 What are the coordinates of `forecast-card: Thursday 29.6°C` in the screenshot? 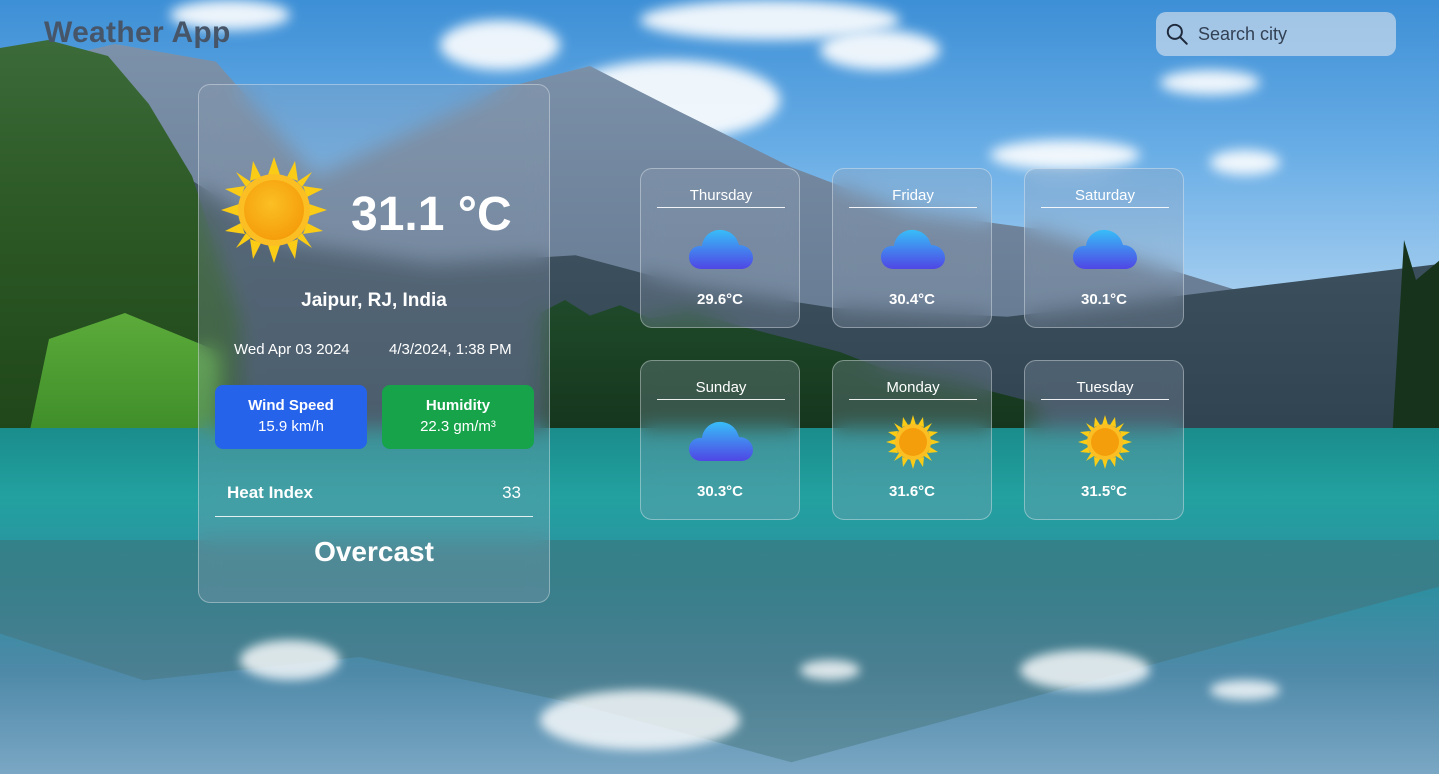 It's located at (720, 248).